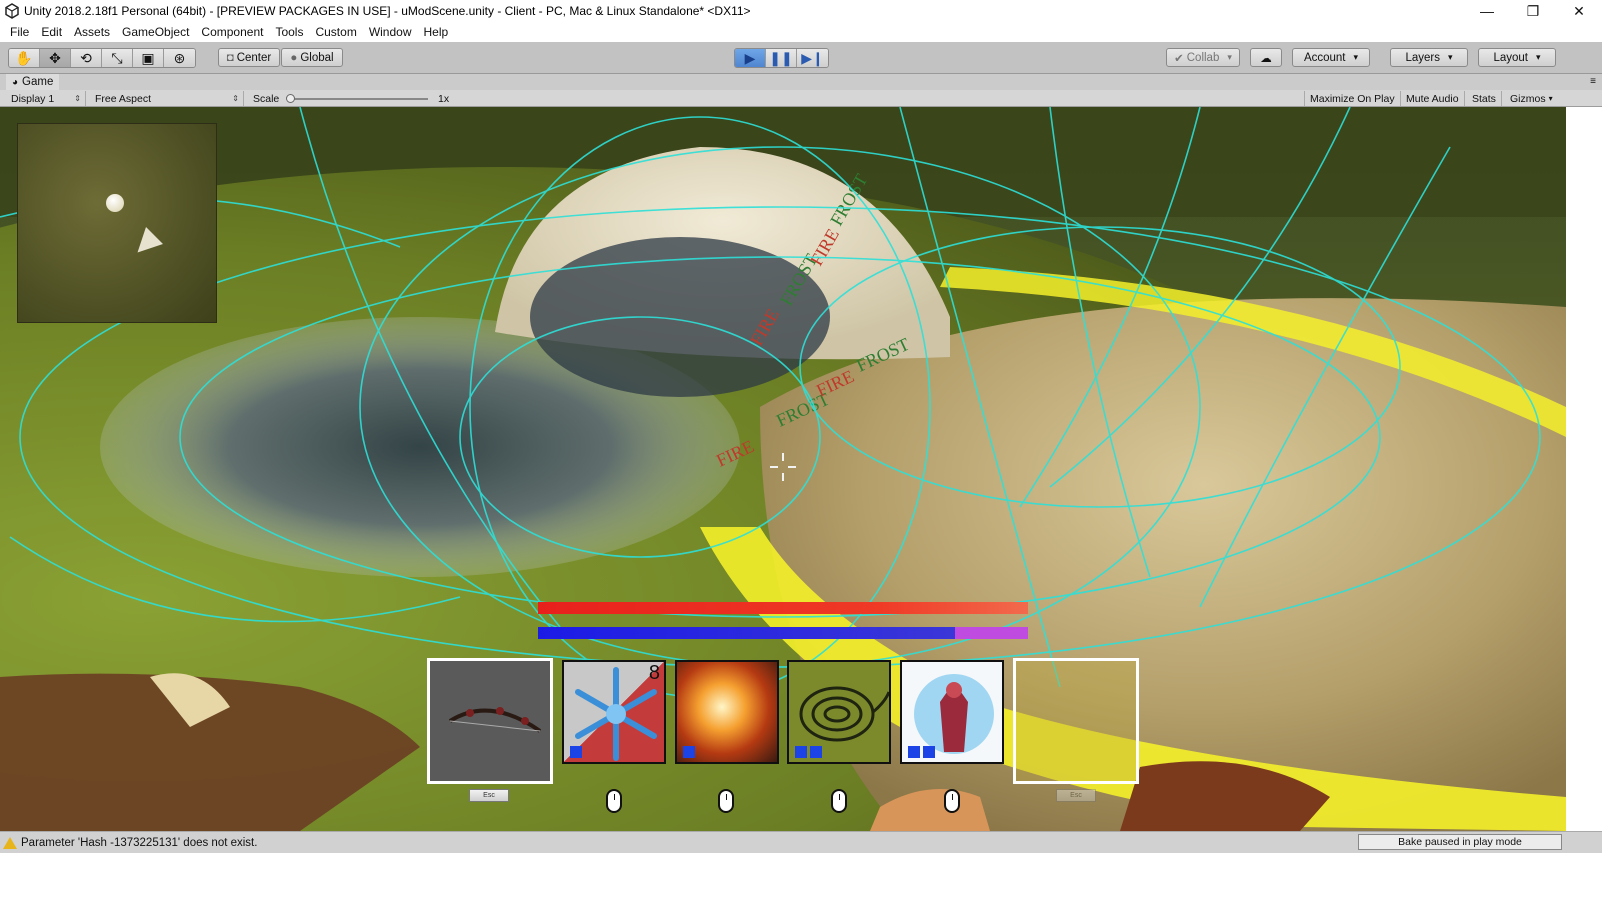  Describe the element at coordinates (290, 98) in the screenshot. I see `scale-slider-thumb` at that location.